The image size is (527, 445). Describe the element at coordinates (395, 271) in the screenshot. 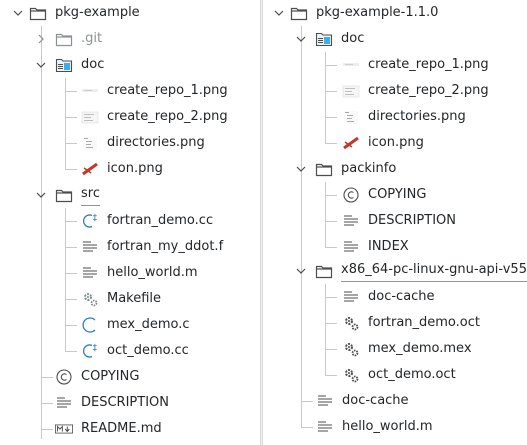

I see `tree-row-arch: x86_64-pc-linux-gnu-api-v55` at that location.